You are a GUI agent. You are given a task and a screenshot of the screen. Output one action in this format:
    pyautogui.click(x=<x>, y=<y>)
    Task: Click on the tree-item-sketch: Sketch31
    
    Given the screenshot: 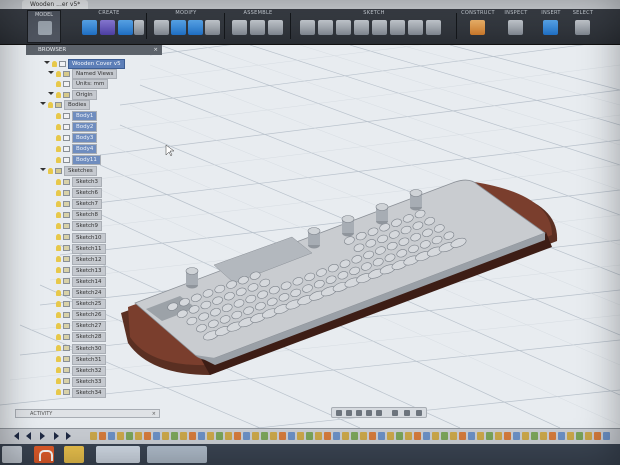 What is the action you would take?
    pyautogui.click(x=81, y=359)
    